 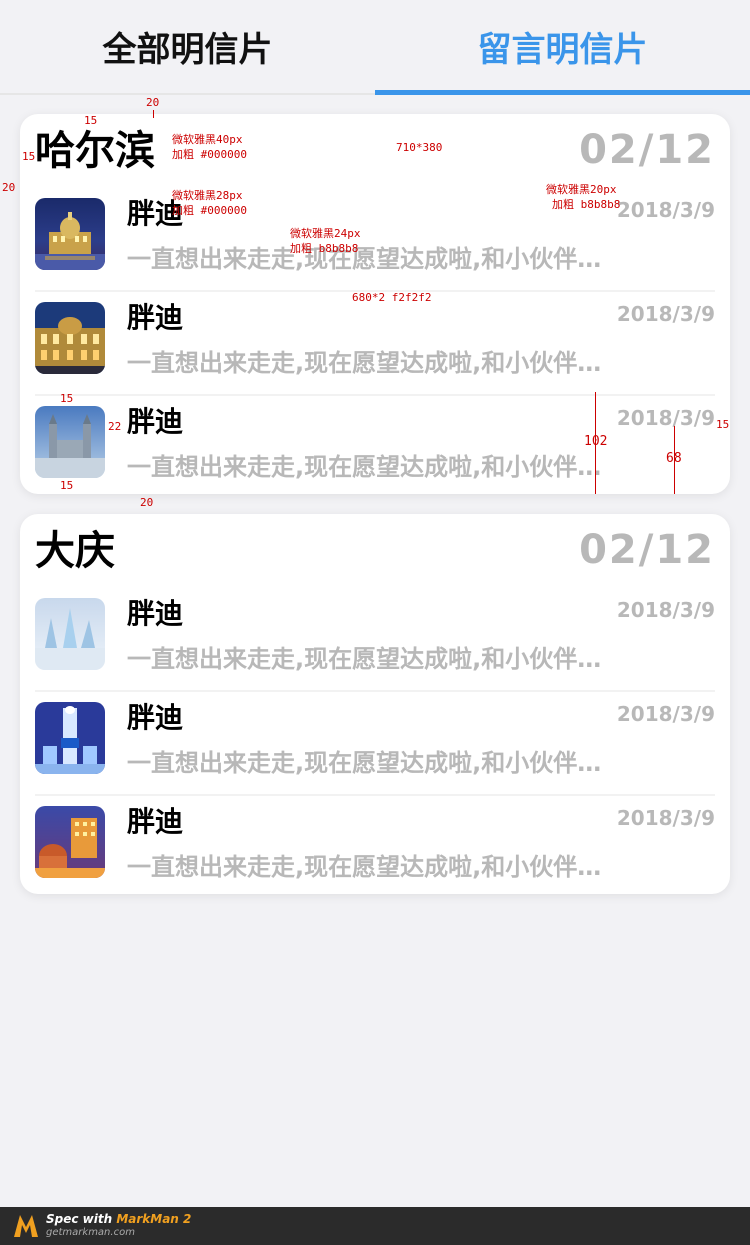 I want to click on spec-height-label: 102, so click(x=596, y=441).